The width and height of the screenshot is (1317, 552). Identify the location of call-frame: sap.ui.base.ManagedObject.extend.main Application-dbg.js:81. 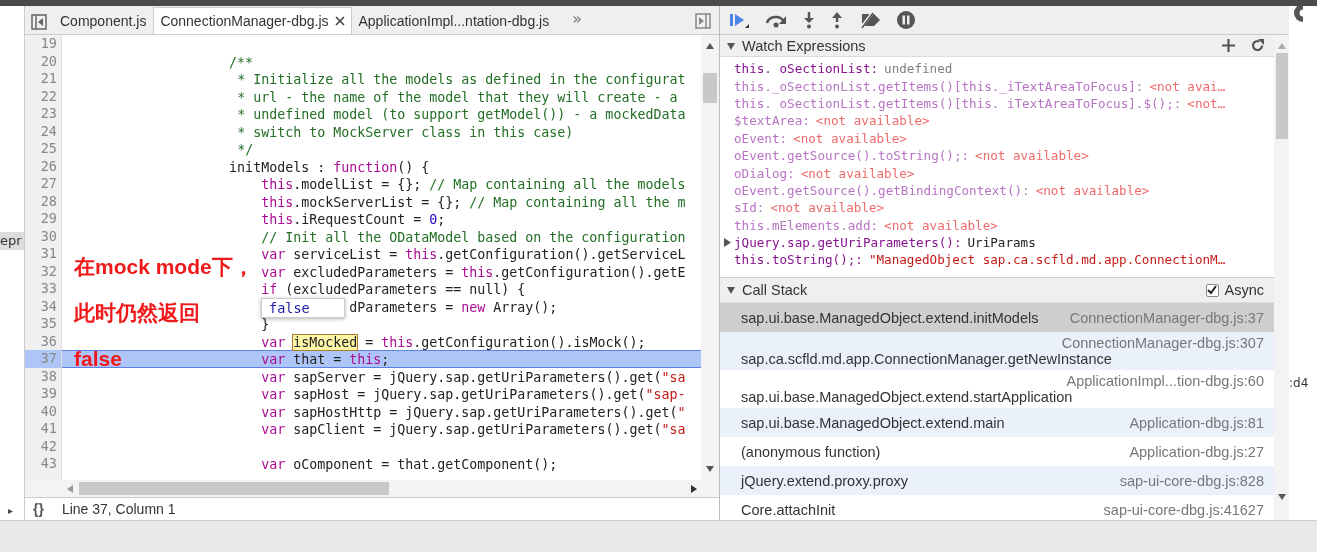
(997, 422).